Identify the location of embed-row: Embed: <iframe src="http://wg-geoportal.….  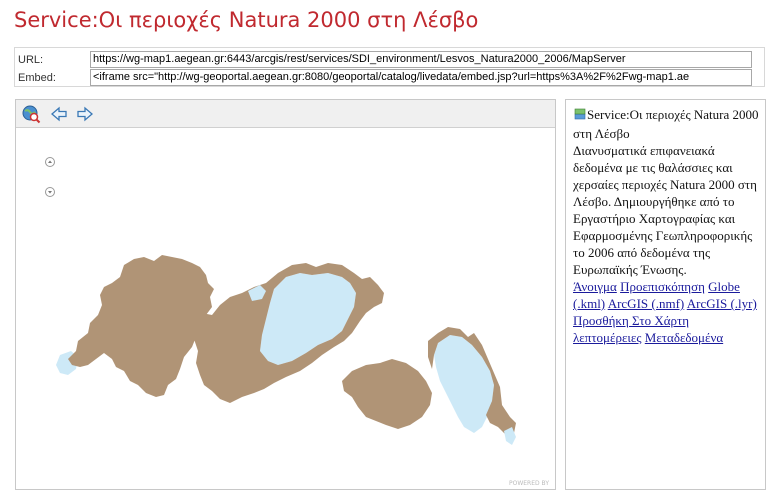
(389, 78).